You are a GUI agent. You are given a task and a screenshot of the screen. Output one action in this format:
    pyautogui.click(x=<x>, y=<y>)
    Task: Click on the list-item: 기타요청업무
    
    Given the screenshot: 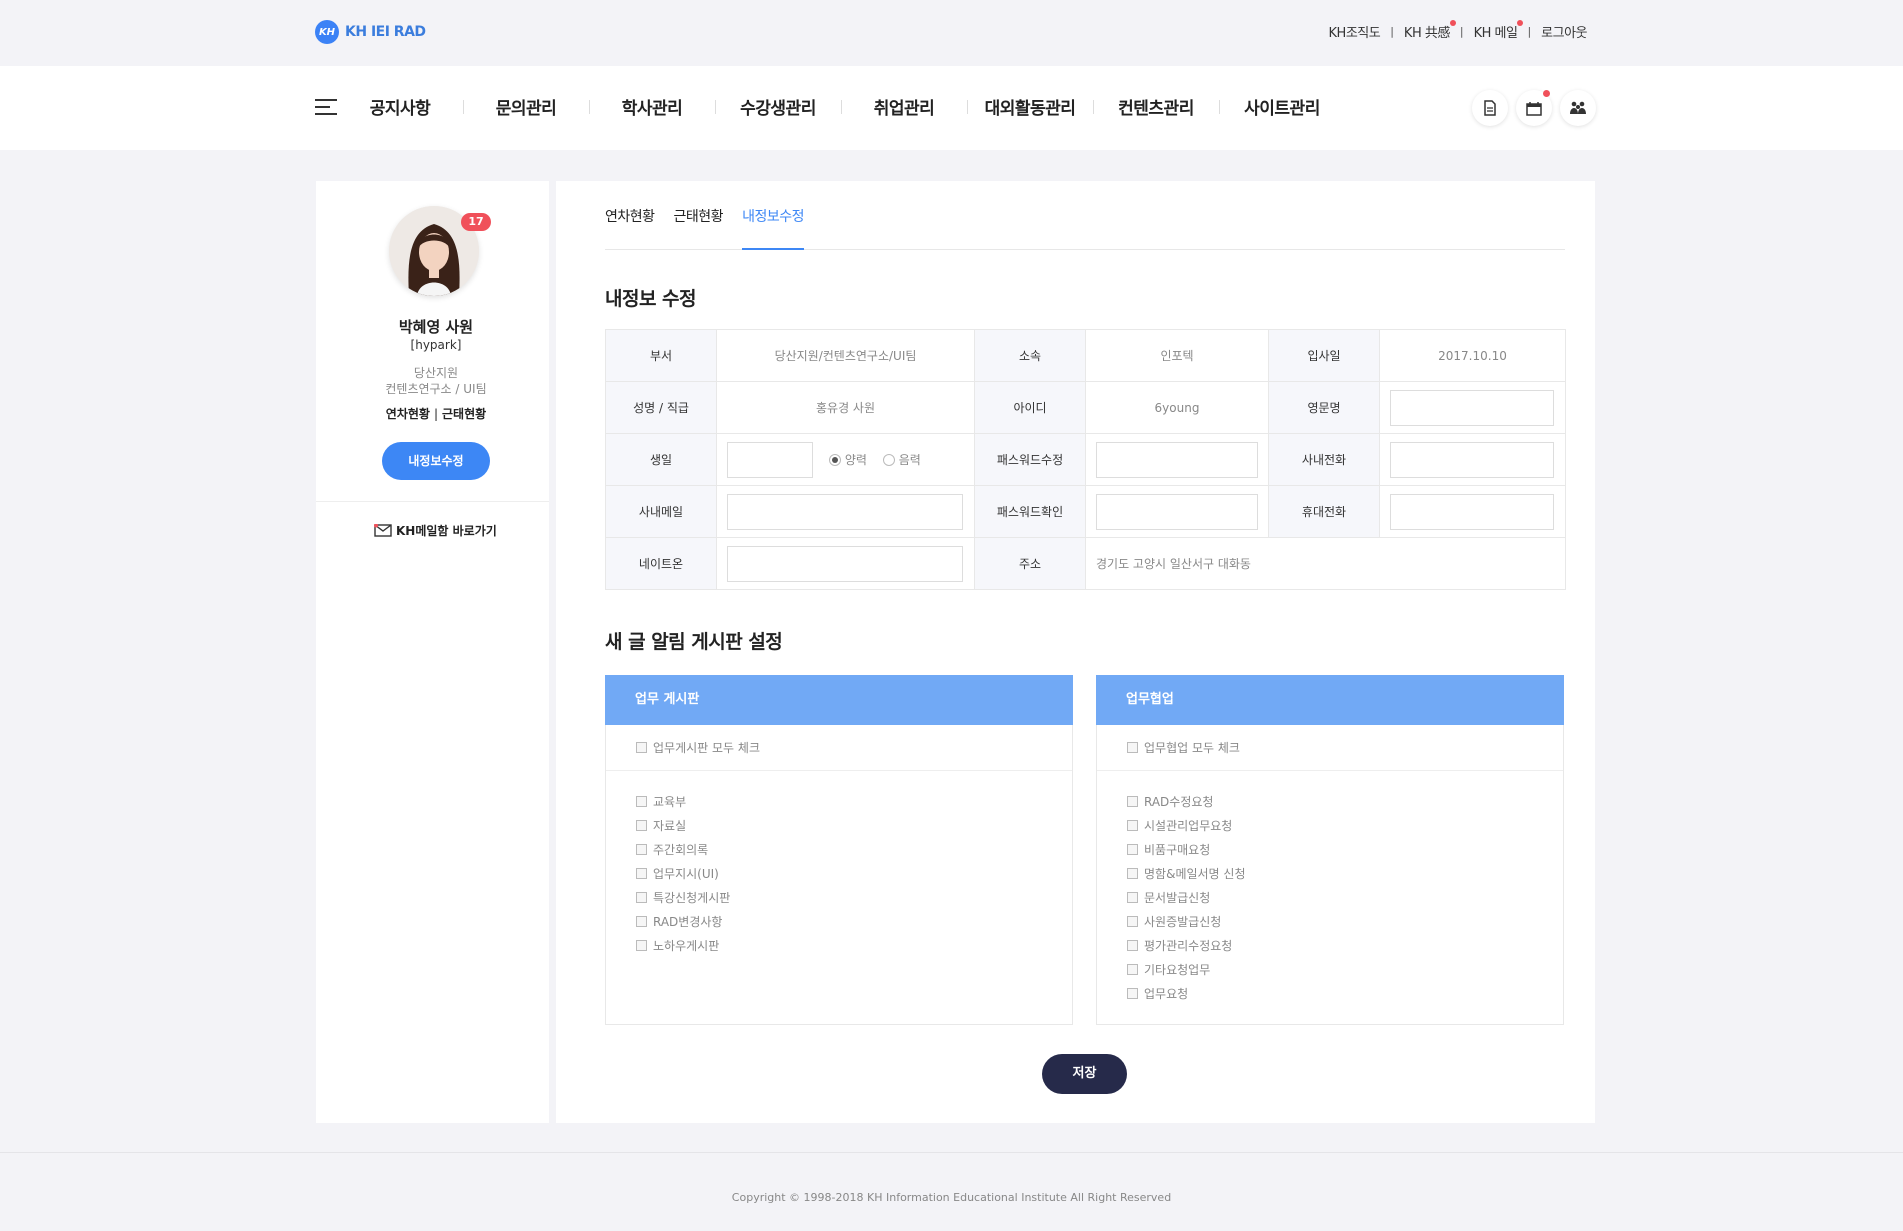 What is the action you would take?
    pyautogui.click(x=1345, y=969)
    